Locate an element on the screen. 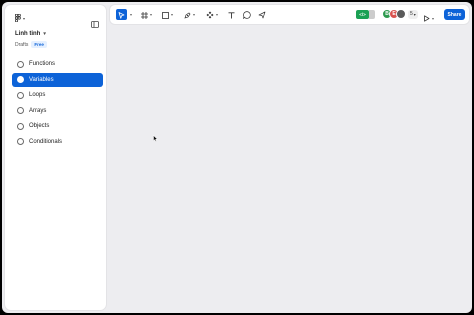 The height and width of the screenshot is (315, 474). component-icon is located at coordinates (210, 15).